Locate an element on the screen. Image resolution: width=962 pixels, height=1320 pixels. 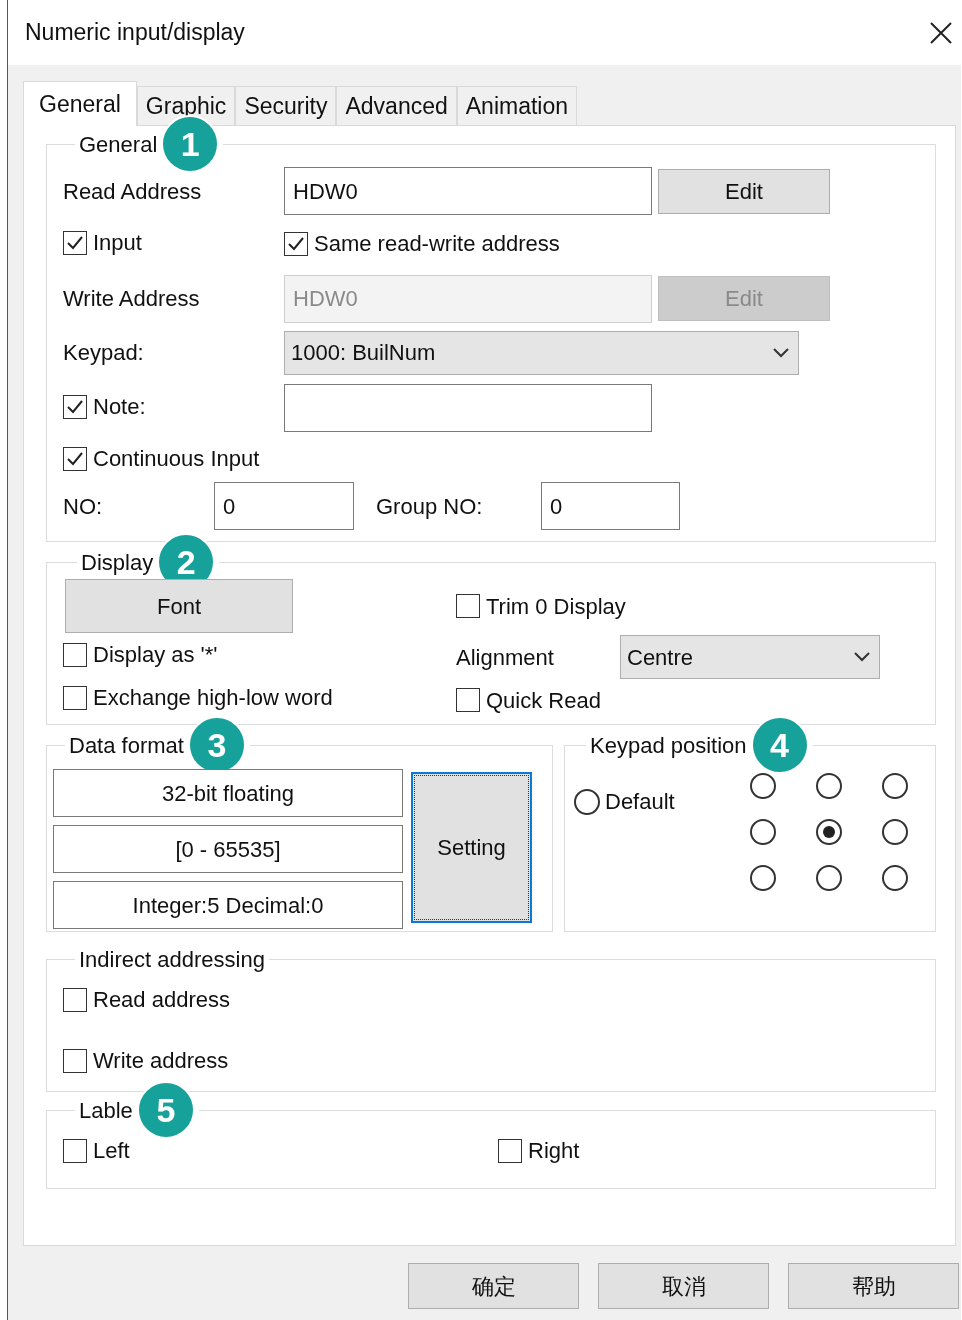
edit-button: Edit is located at coordinates (744, 191).